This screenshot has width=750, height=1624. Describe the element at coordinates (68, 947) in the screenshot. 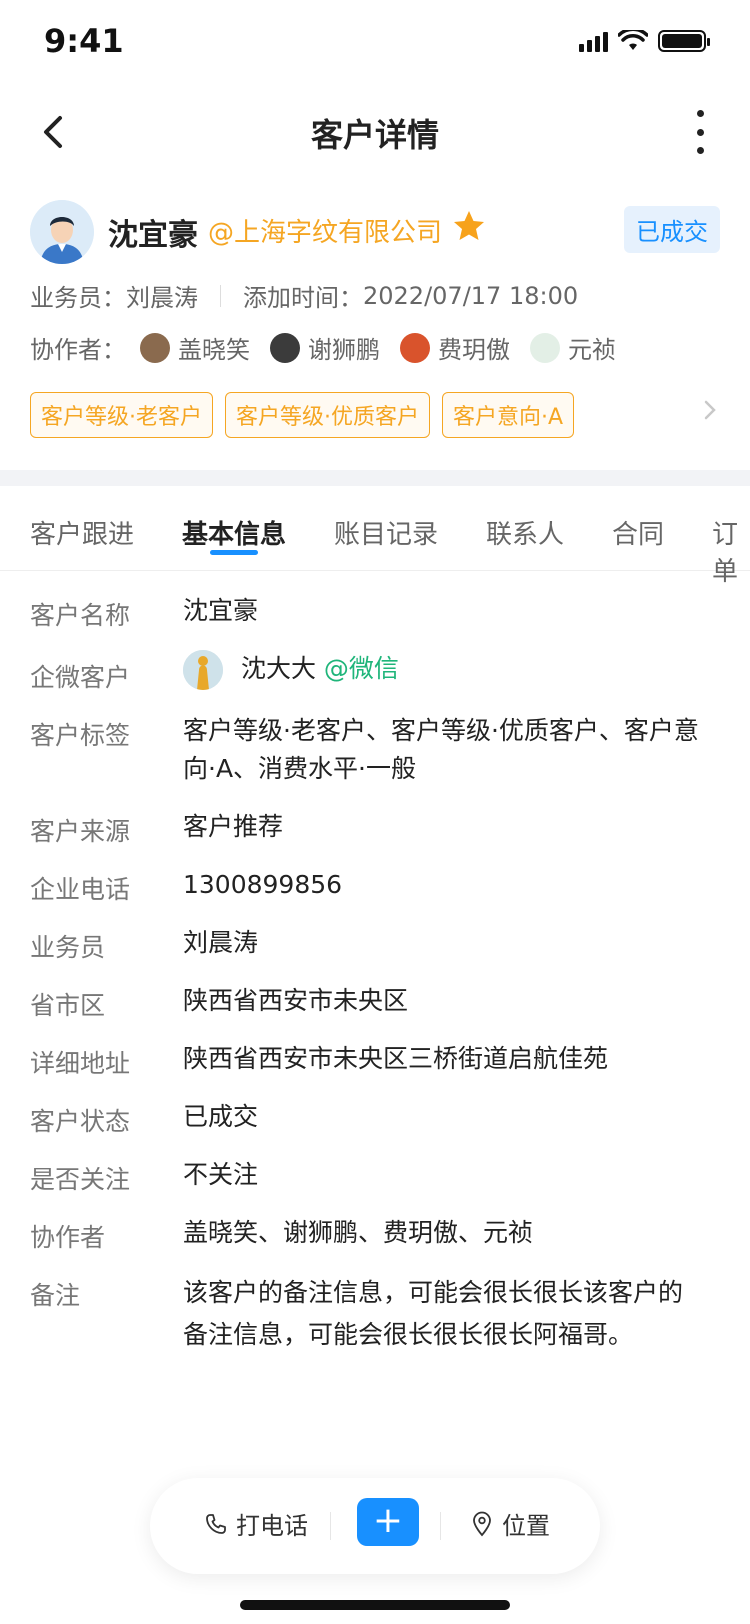

I see `info-label: 业务员` at that location.